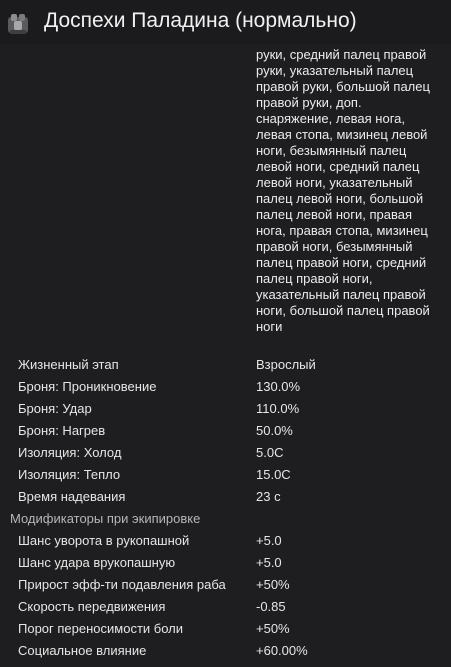 This screenshot has width=451, height=667. What do you see at coordinates (225, 519) in the screenshot?
I see `equip-modifiers-header: Модификаторы при экипировке` at bounding box center [225, 519].